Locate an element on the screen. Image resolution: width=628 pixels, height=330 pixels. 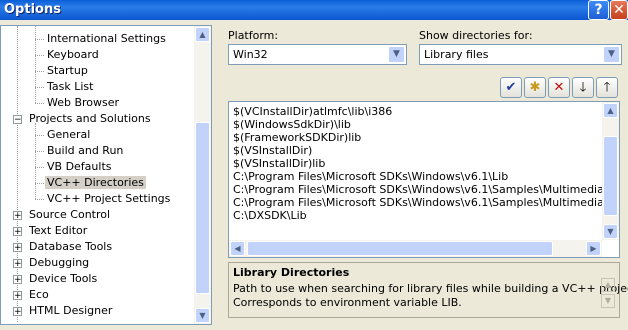
tree-item-label: VC++ Directories is located at coordinates (95, 182).